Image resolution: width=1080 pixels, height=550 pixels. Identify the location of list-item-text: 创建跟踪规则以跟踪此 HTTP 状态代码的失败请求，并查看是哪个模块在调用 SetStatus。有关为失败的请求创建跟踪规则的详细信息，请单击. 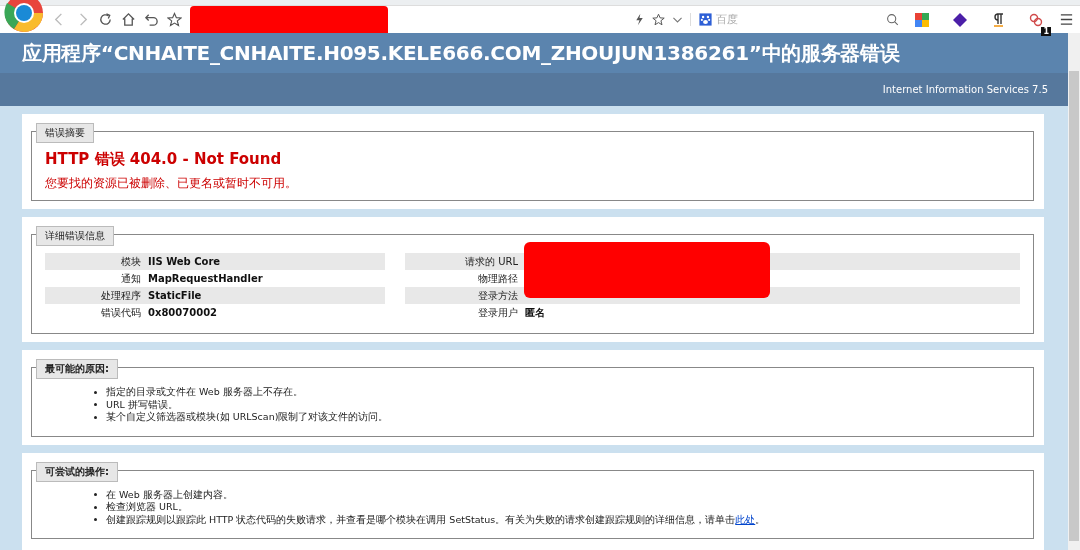
(421, 519).